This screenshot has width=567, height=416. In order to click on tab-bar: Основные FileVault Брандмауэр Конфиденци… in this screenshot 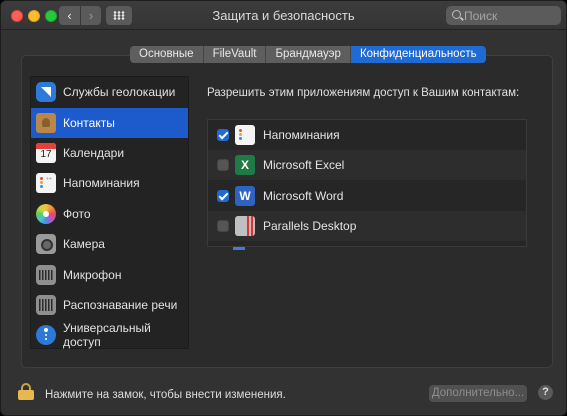, I will do `click(308, 54)`.